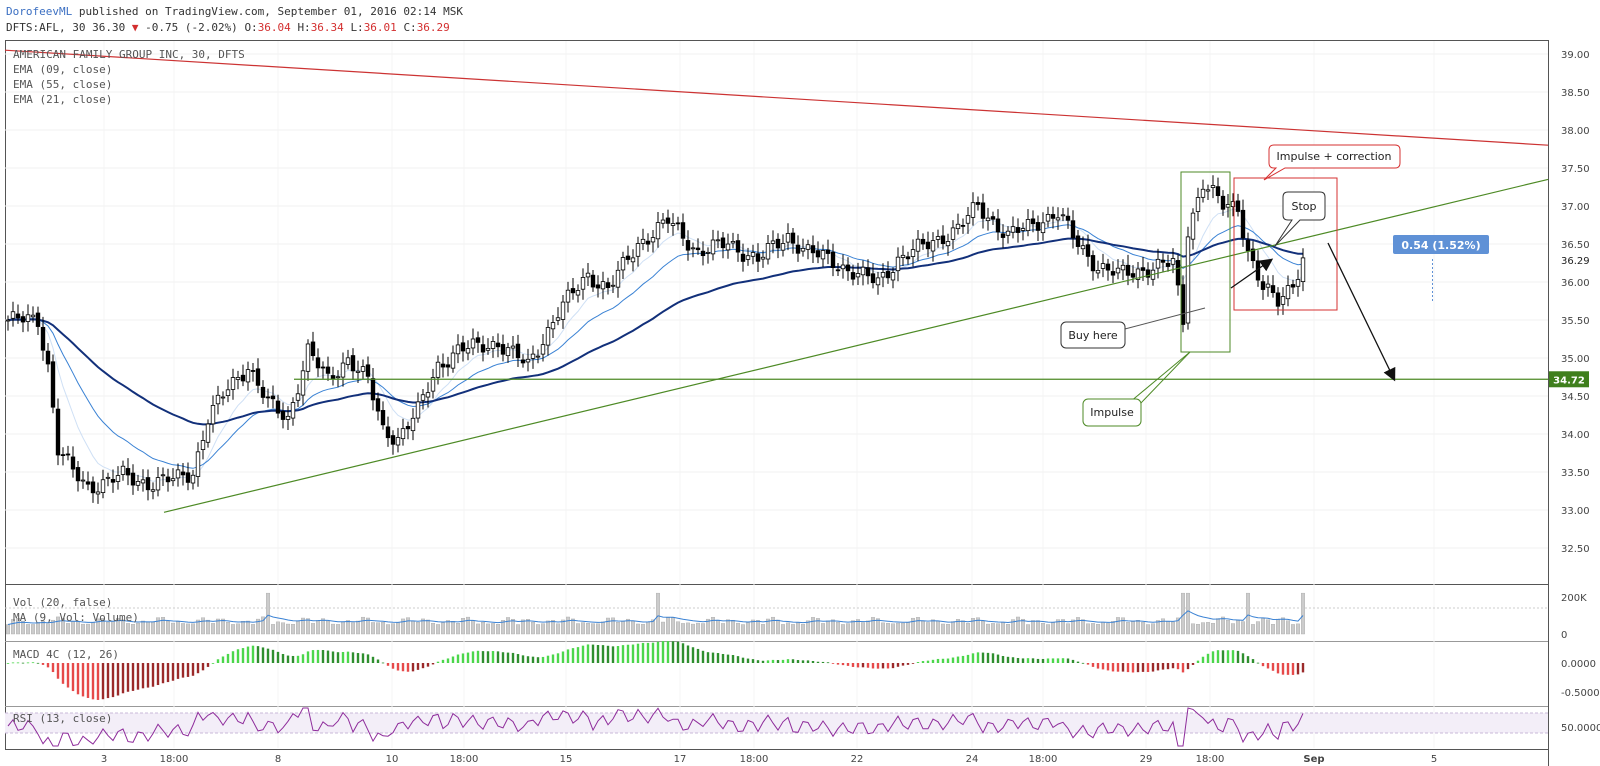  What do you see at coordinates (129, 54) in the screenshot?
I see `legend-symbol: AMERICAN FAMILY GROUP INC, 30, DFTS` at bounding box center [129, 54].